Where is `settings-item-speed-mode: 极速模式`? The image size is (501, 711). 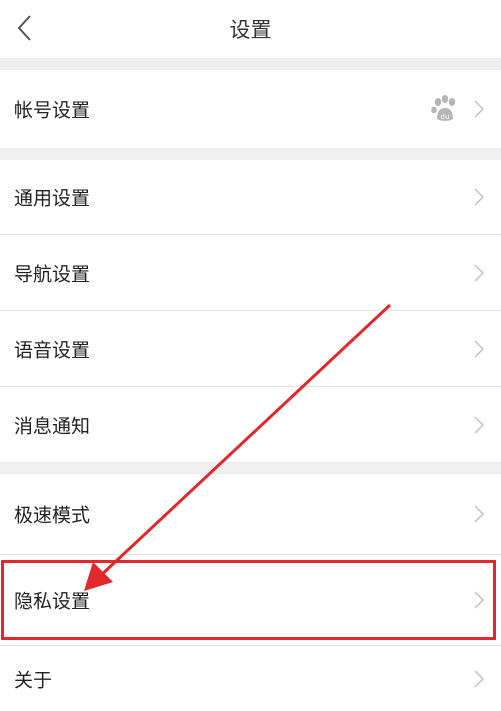 settings-item-speed-mode: 极速模式 is located at coordinates (250, 514).